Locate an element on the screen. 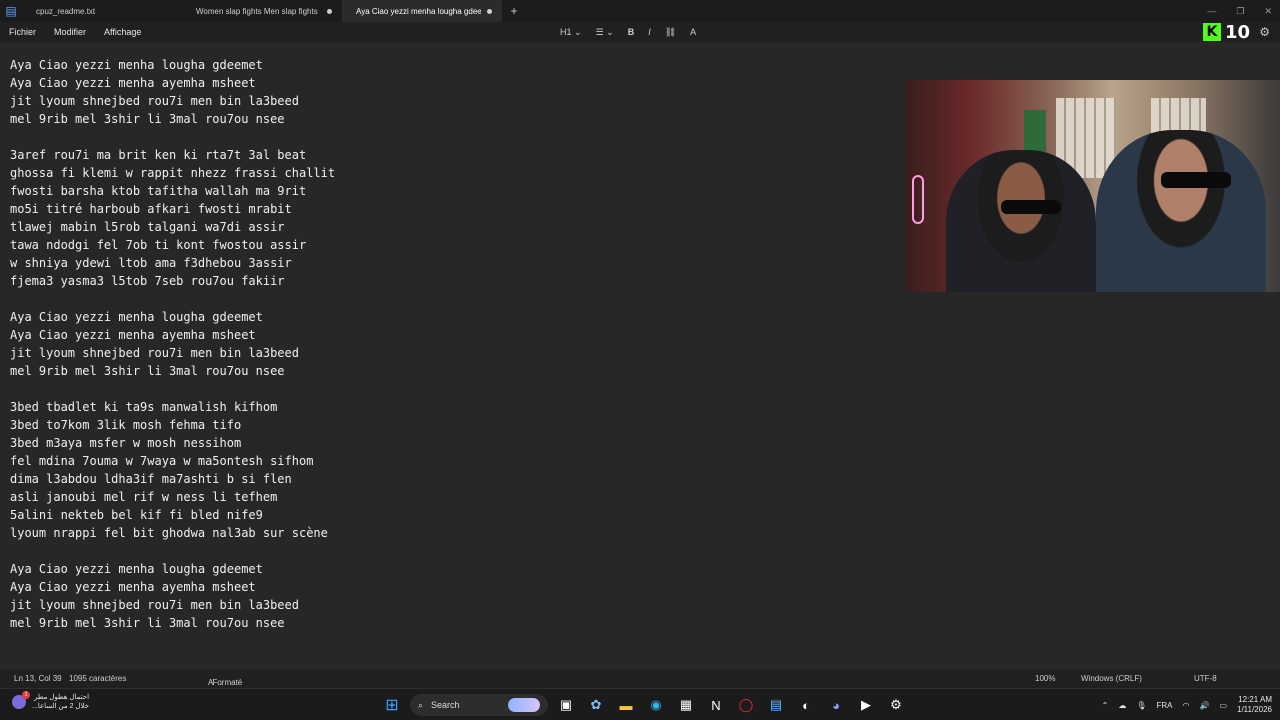 This screenshot has height=720, width=1280. cloud-icon: ☁ is located at coordinates (1122, 705).